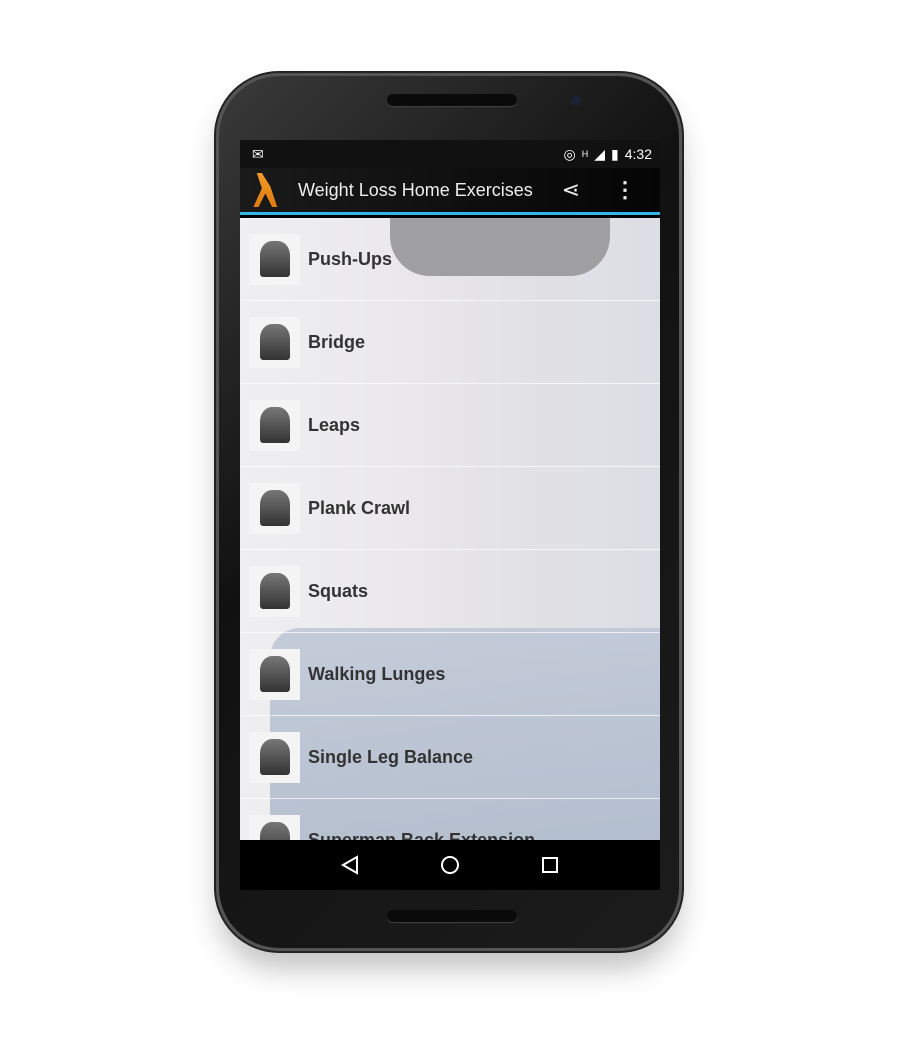 The height and width of the screenshot is (1040, 900). I want to click on list-item: Bridge, so click(450, 342).